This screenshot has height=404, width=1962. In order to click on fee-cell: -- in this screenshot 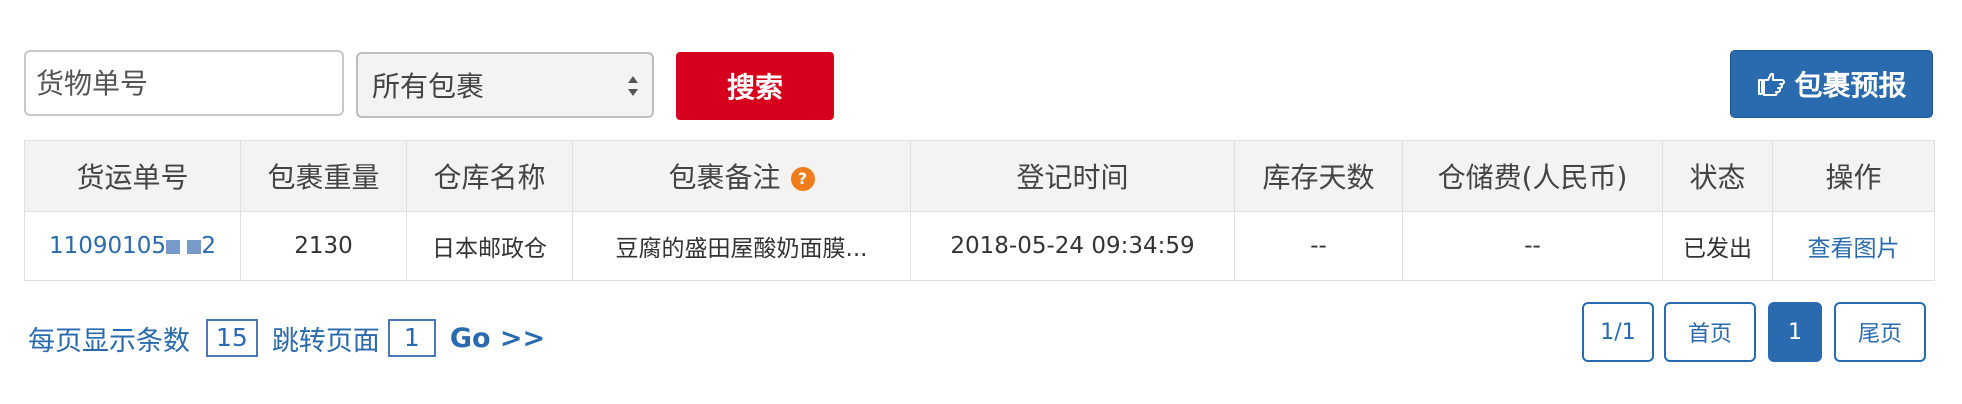, I will do `click(1532, 246)`.